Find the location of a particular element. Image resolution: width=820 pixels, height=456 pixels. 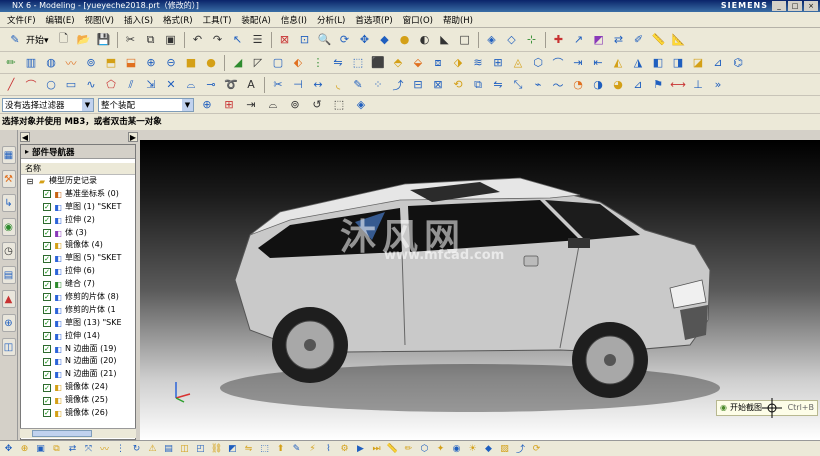

publish-icon: ⤴ is located at coordinates (520, 448).